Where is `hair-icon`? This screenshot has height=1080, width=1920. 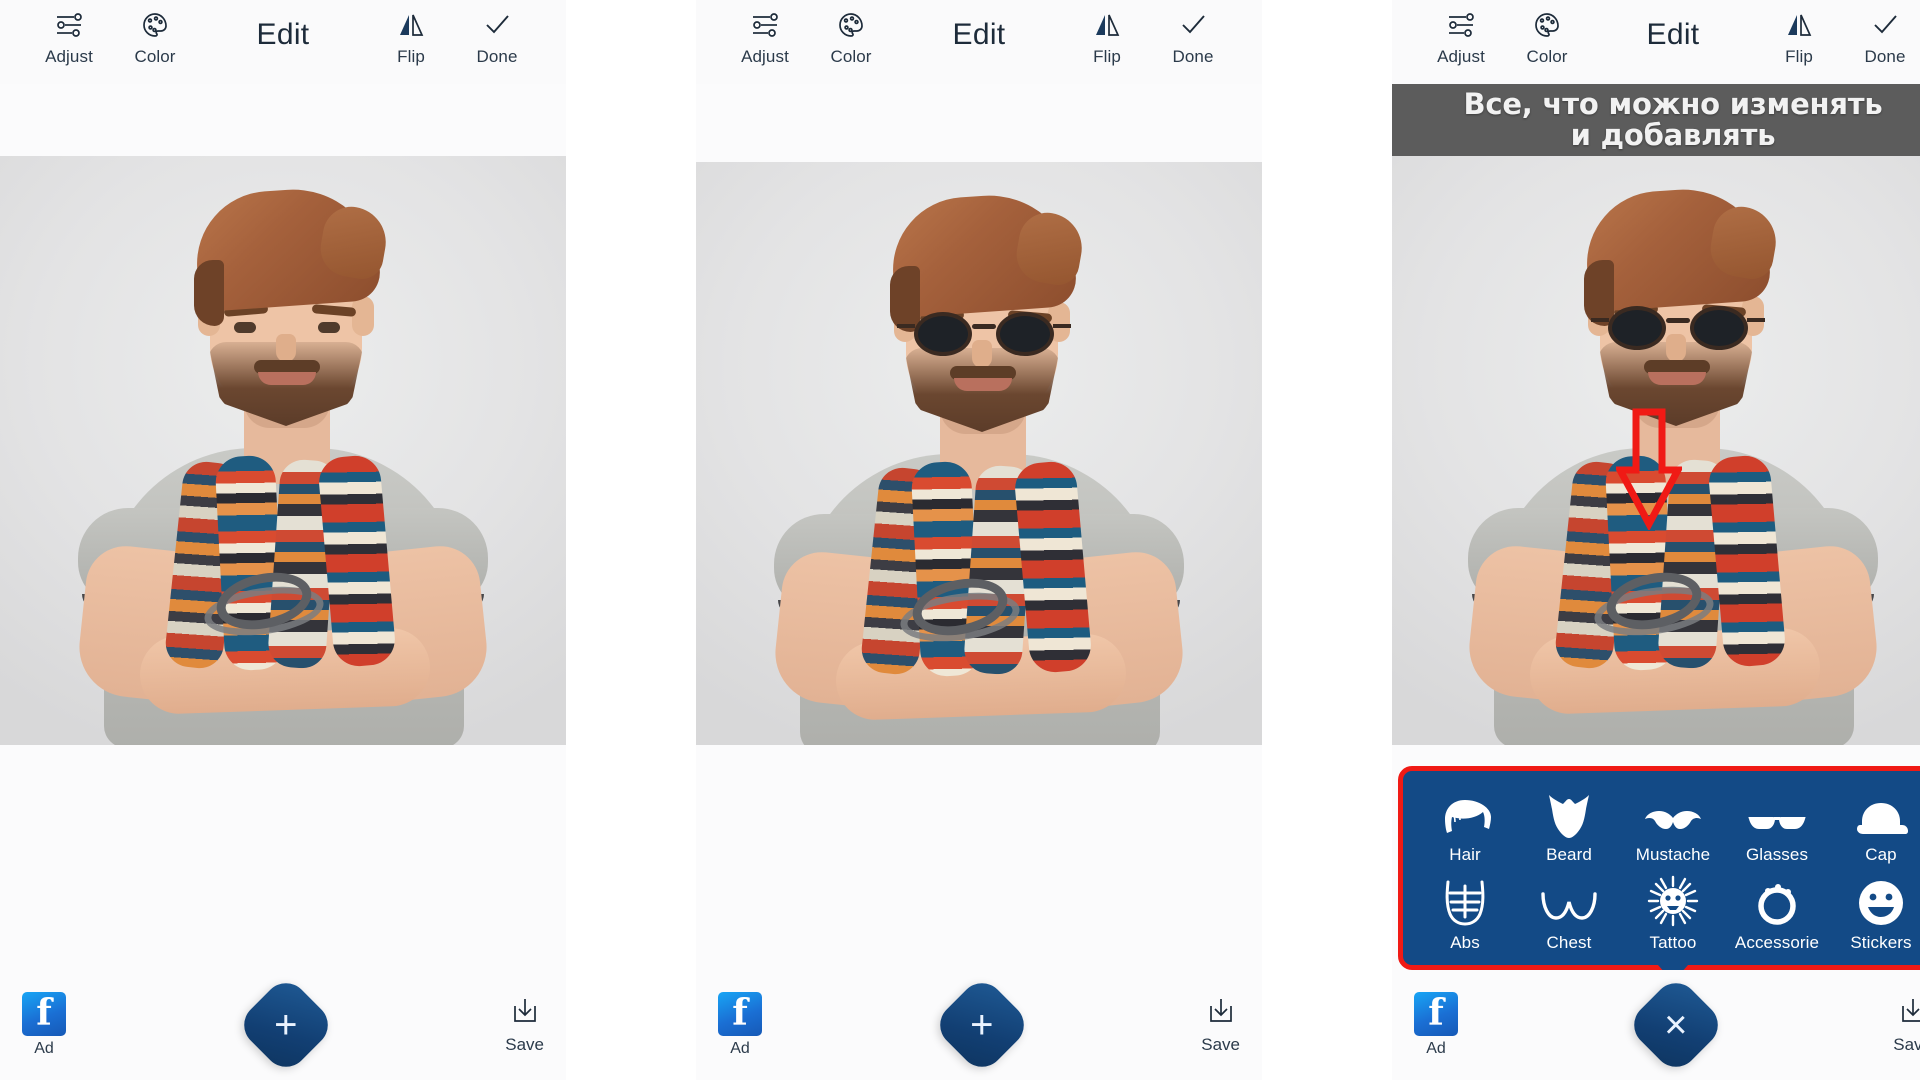
hair-icon is located at coordinates (1465, 813).